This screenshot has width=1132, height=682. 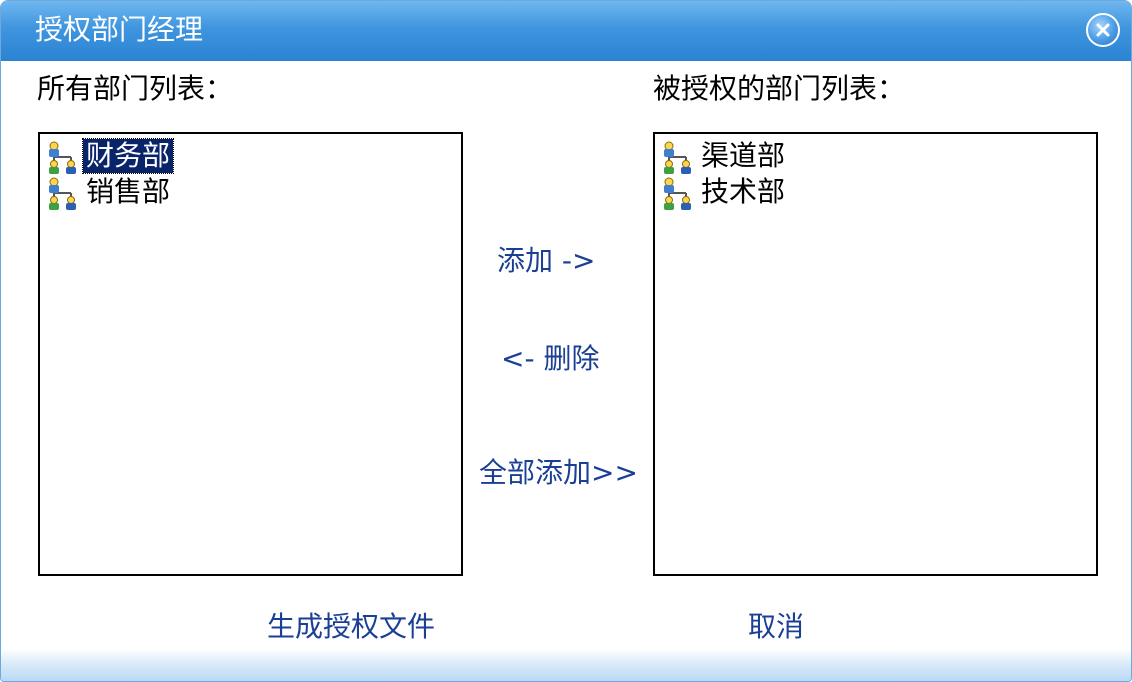 I want to click on add-all-button: 全部添加>>, so click(x=558, y=473).